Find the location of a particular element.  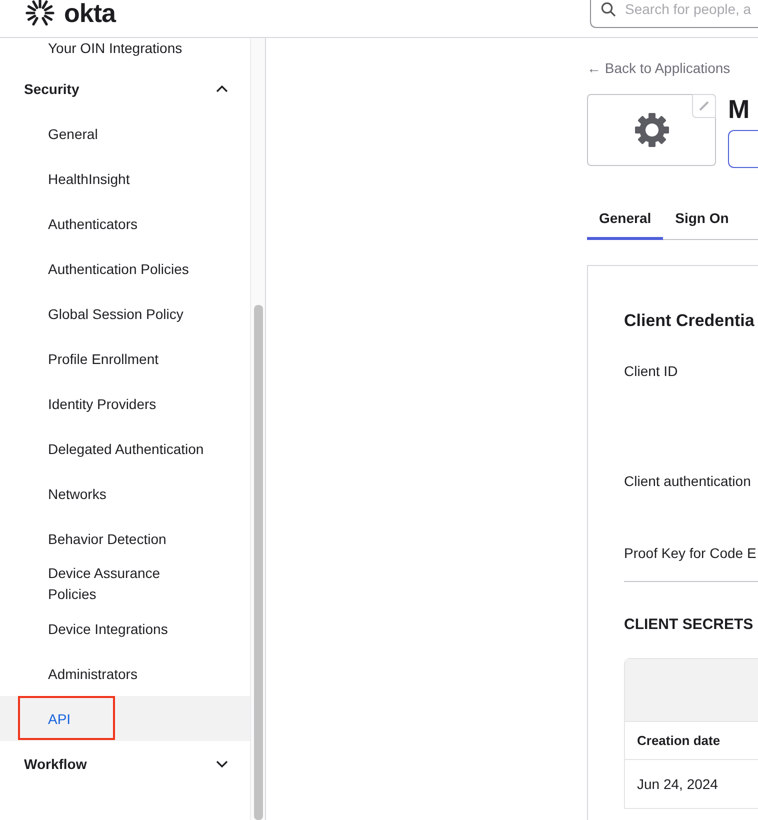

section-heading: CLIENT SECRETS is located at coordinates (689, 624).